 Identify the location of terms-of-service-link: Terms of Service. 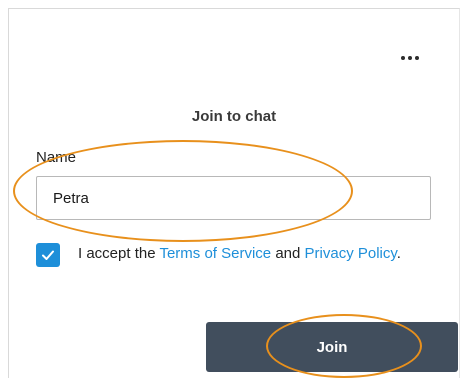
(215, 253).